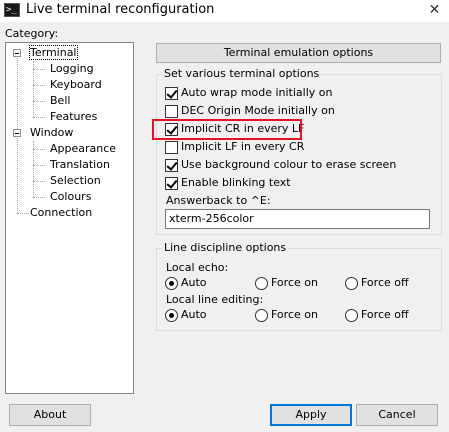 This screenshot has height=432, width=449. What do you see at coordinates (51, 133) in the screenshot?
I see `tree-item-window: Window` at bounding box center [51, 133].